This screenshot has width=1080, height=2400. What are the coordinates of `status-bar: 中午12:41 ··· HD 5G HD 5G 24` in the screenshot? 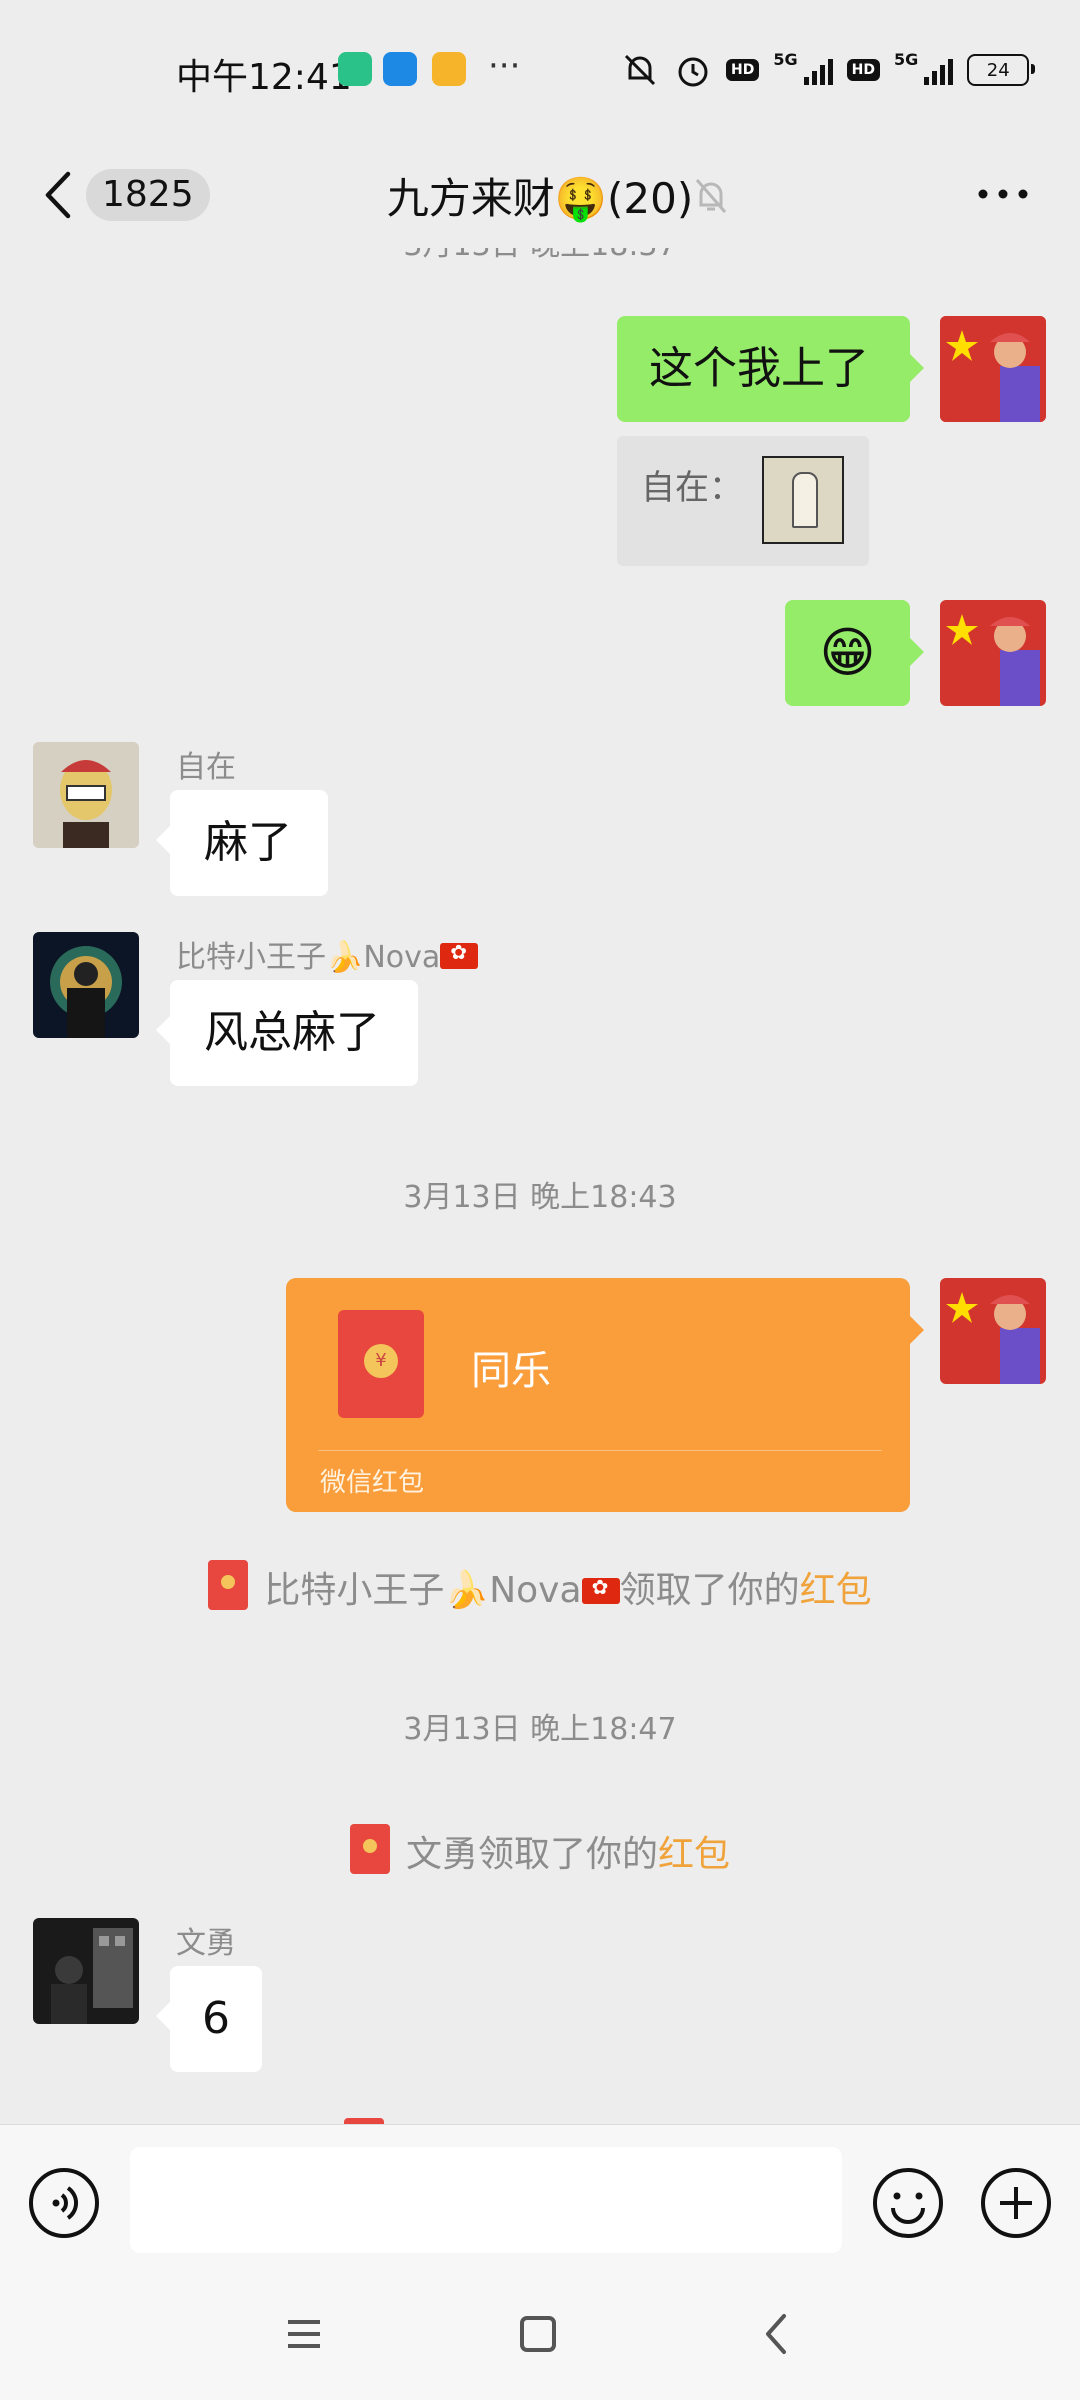 It's located at (540, 70).